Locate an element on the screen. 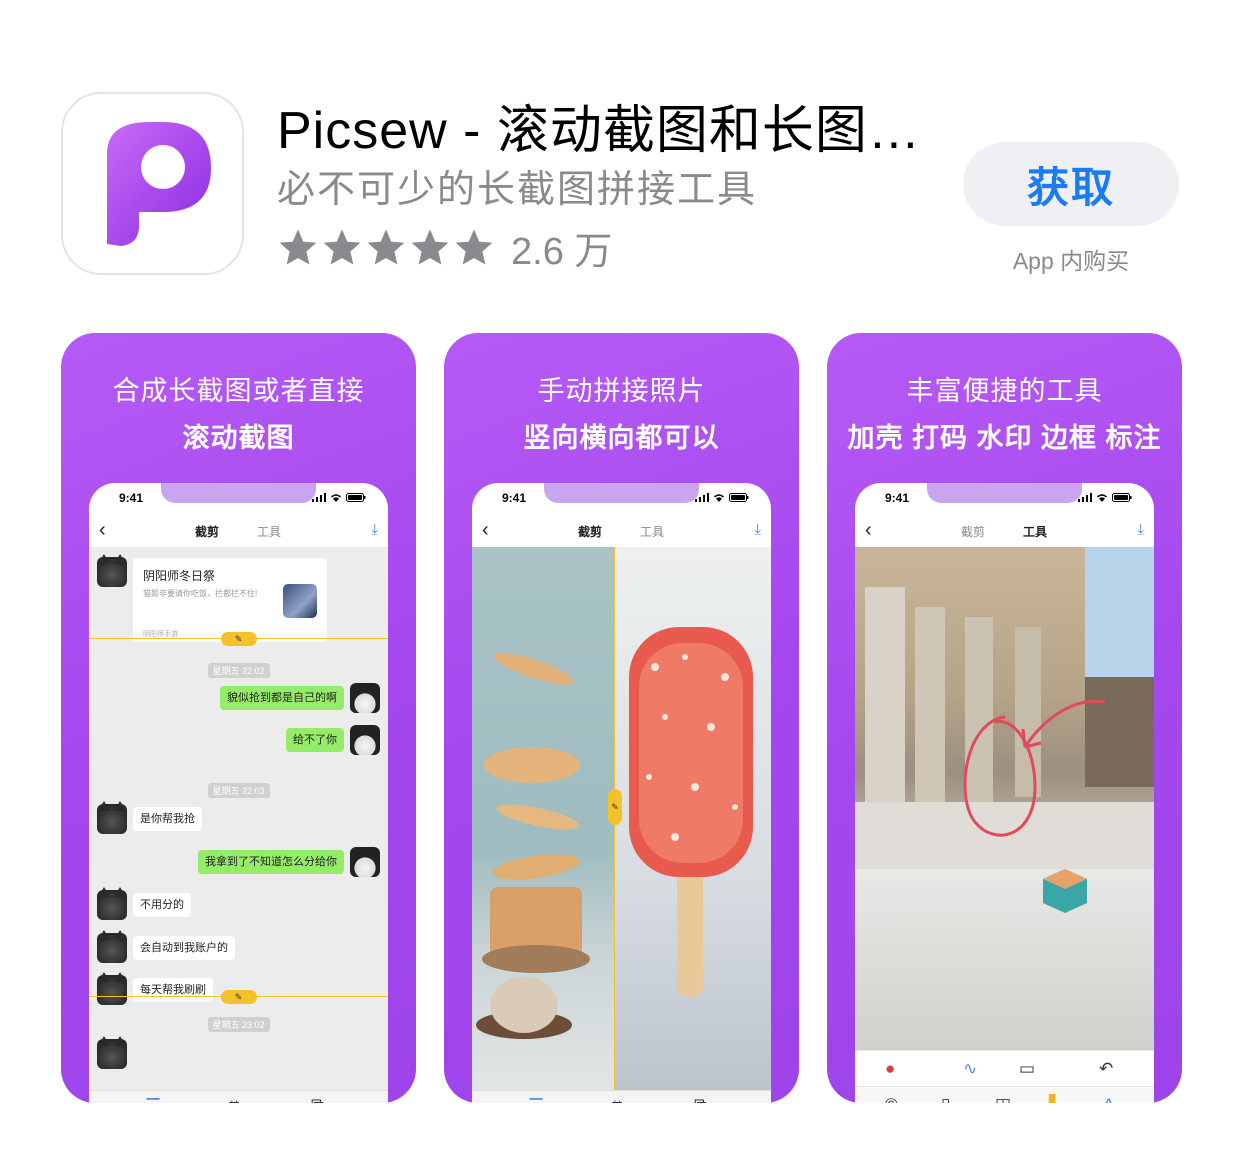  phone-frame-icon: ▯ is located at coordinates (945, 1099).